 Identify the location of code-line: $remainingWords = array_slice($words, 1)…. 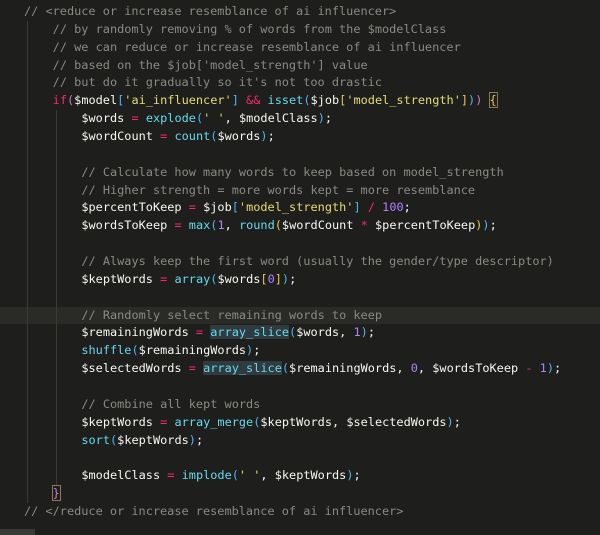
(300, 333).